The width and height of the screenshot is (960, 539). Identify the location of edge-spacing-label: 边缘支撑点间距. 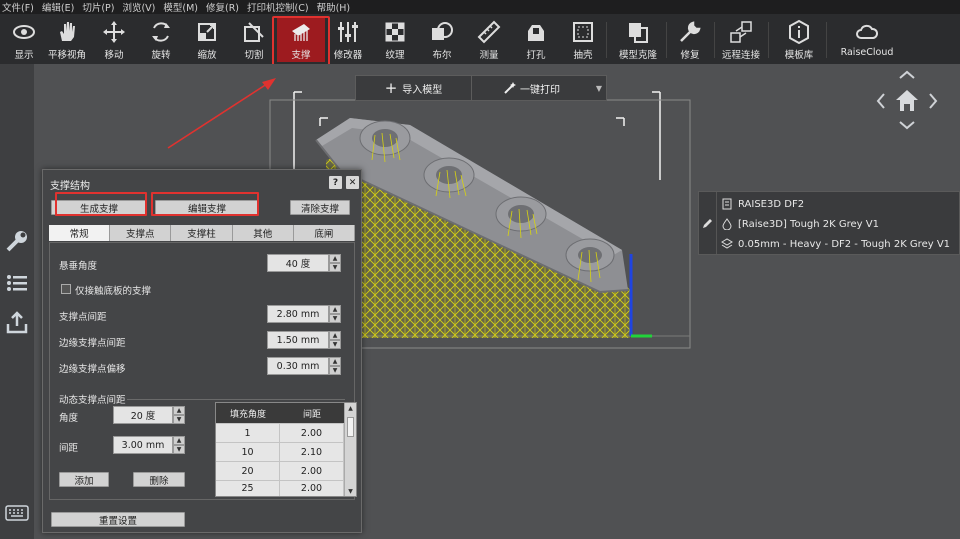
(92, 343).